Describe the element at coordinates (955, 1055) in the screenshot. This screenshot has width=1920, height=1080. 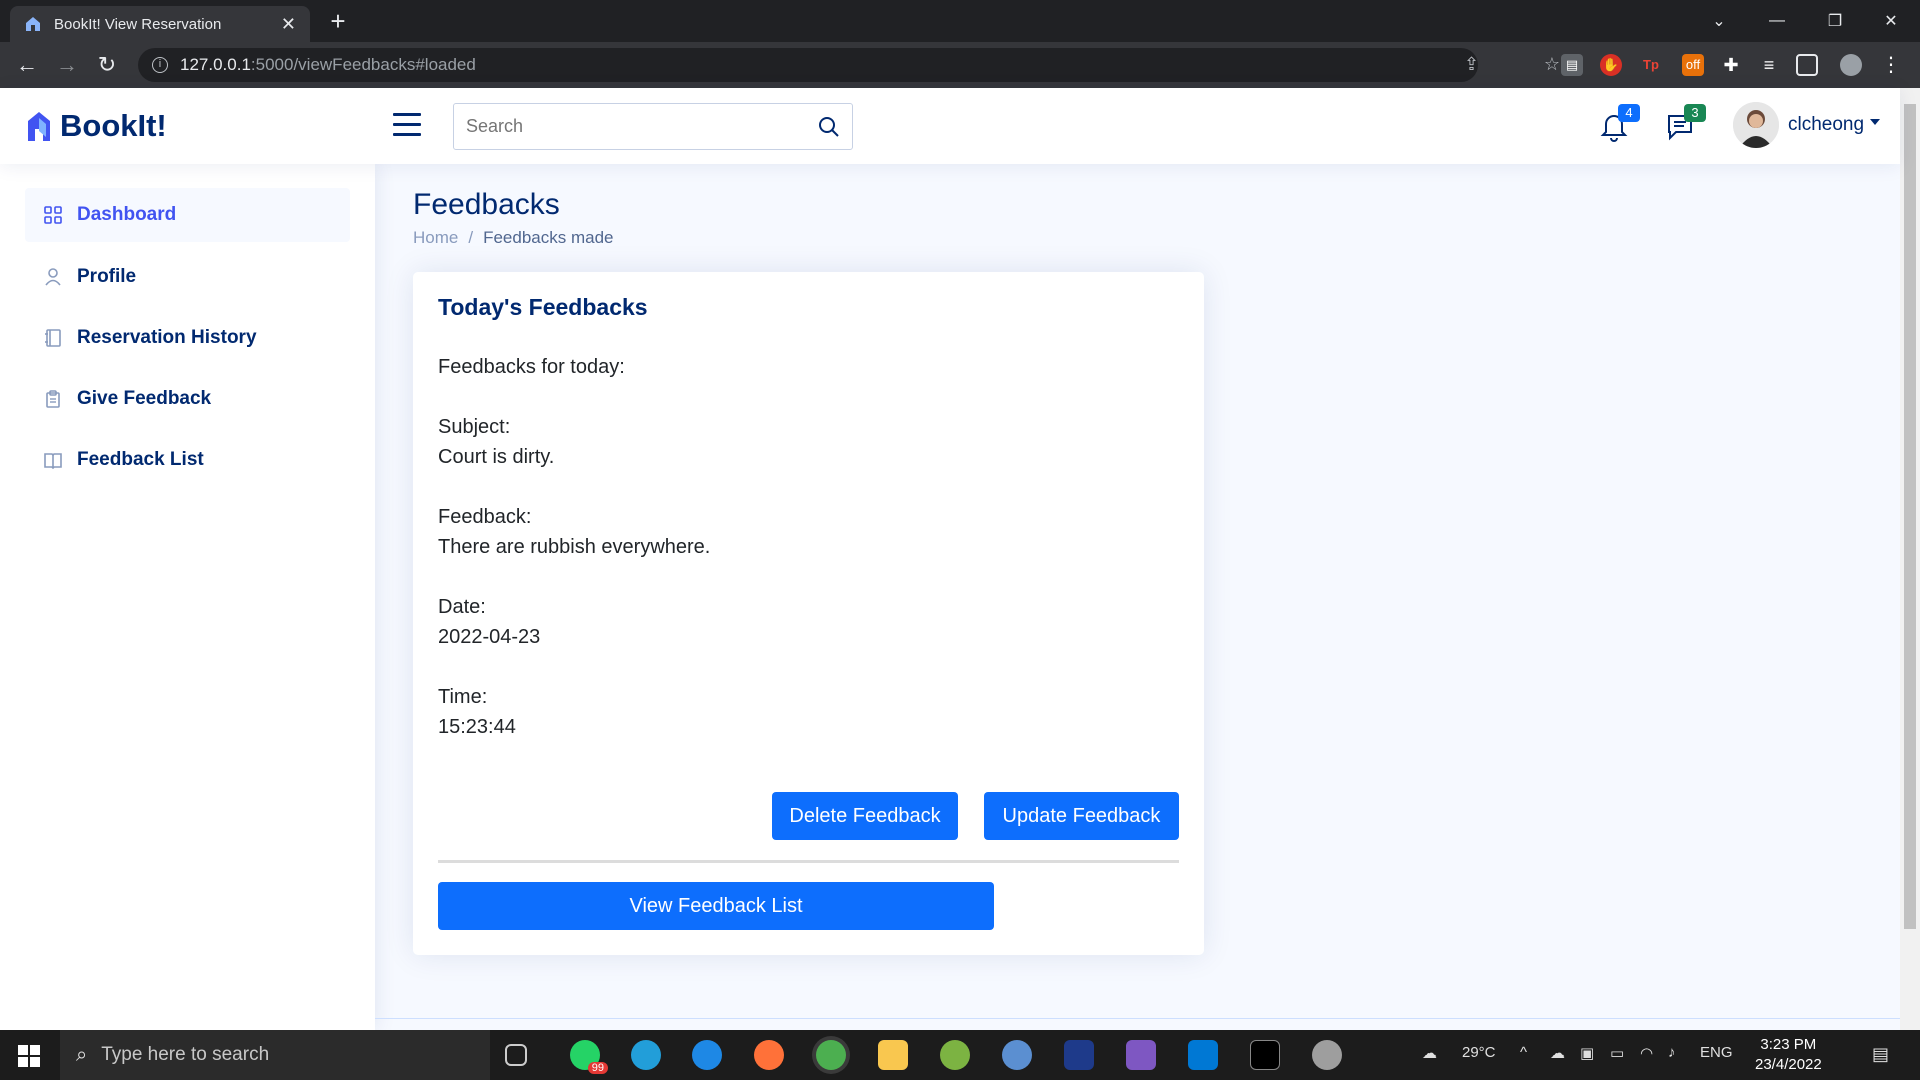
I see `android-studio-icon` at that location.